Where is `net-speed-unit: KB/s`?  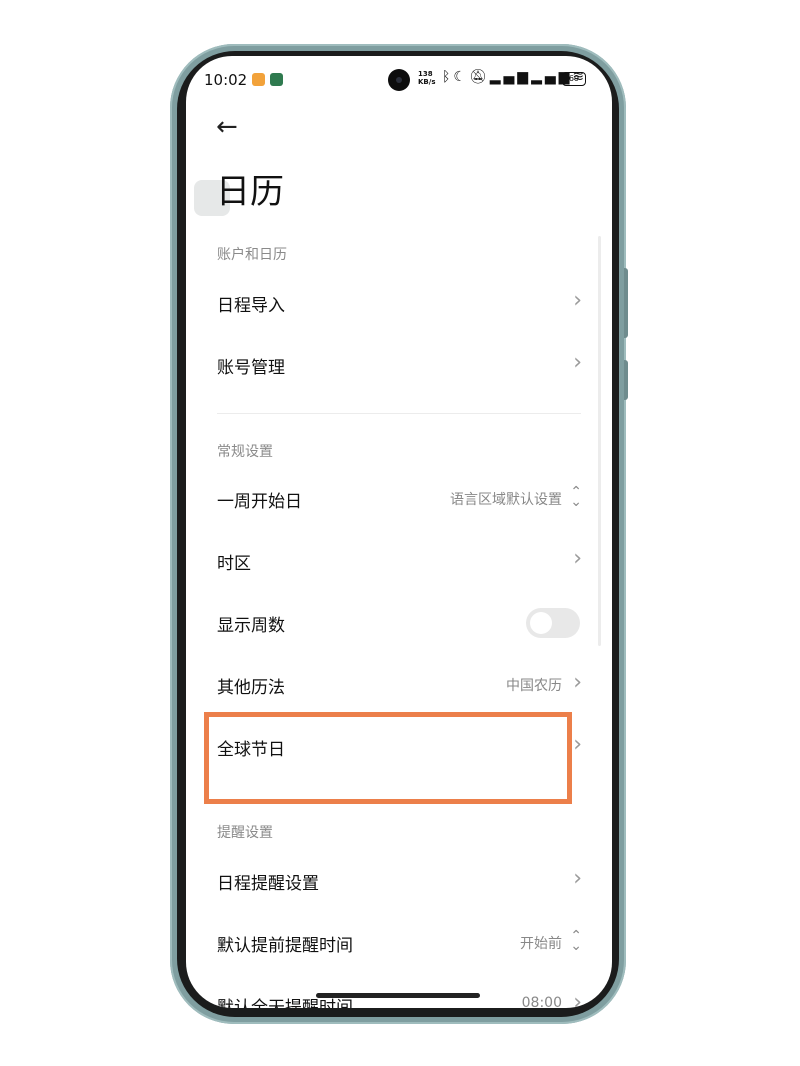
net-speed-unit: KB/s is located at coordinates (427, 82).